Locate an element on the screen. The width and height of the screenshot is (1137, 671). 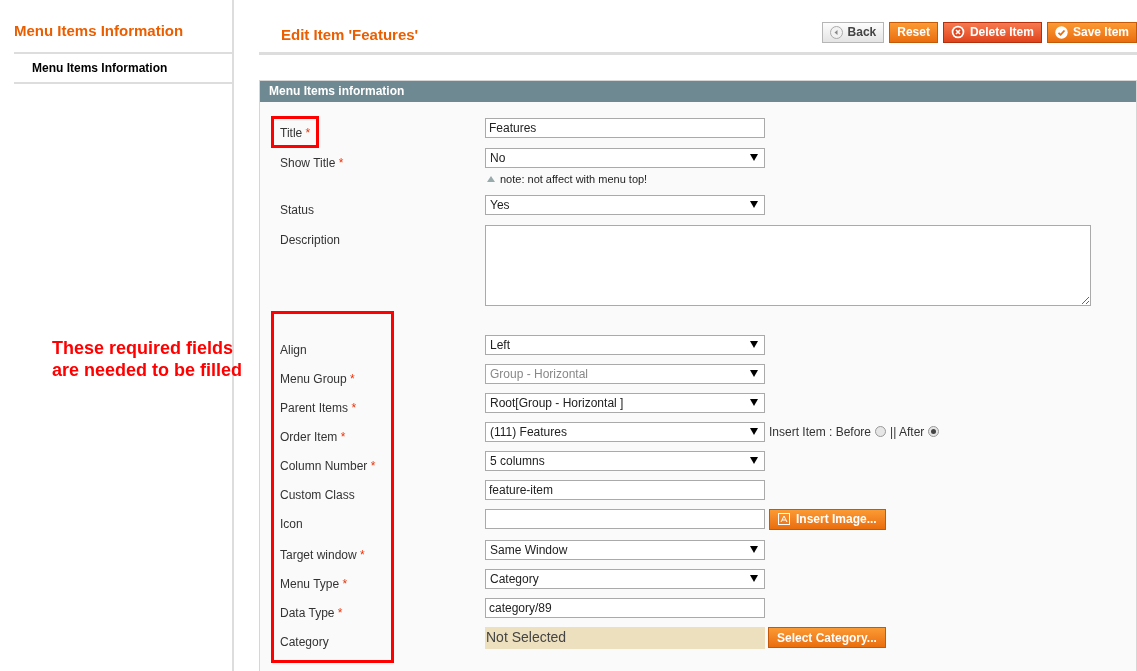
radio-label: || After is located at coordinates (907, 432).